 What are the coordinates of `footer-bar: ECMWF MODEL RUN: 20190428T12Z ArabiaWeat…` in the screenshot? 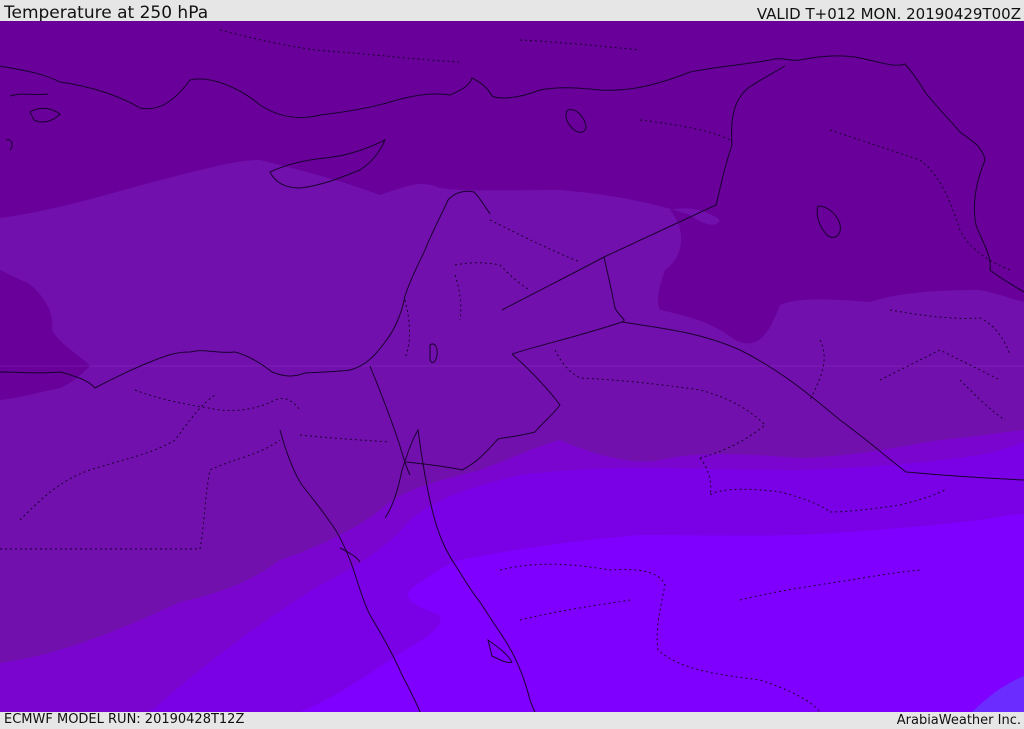 It's located at (512, 720).